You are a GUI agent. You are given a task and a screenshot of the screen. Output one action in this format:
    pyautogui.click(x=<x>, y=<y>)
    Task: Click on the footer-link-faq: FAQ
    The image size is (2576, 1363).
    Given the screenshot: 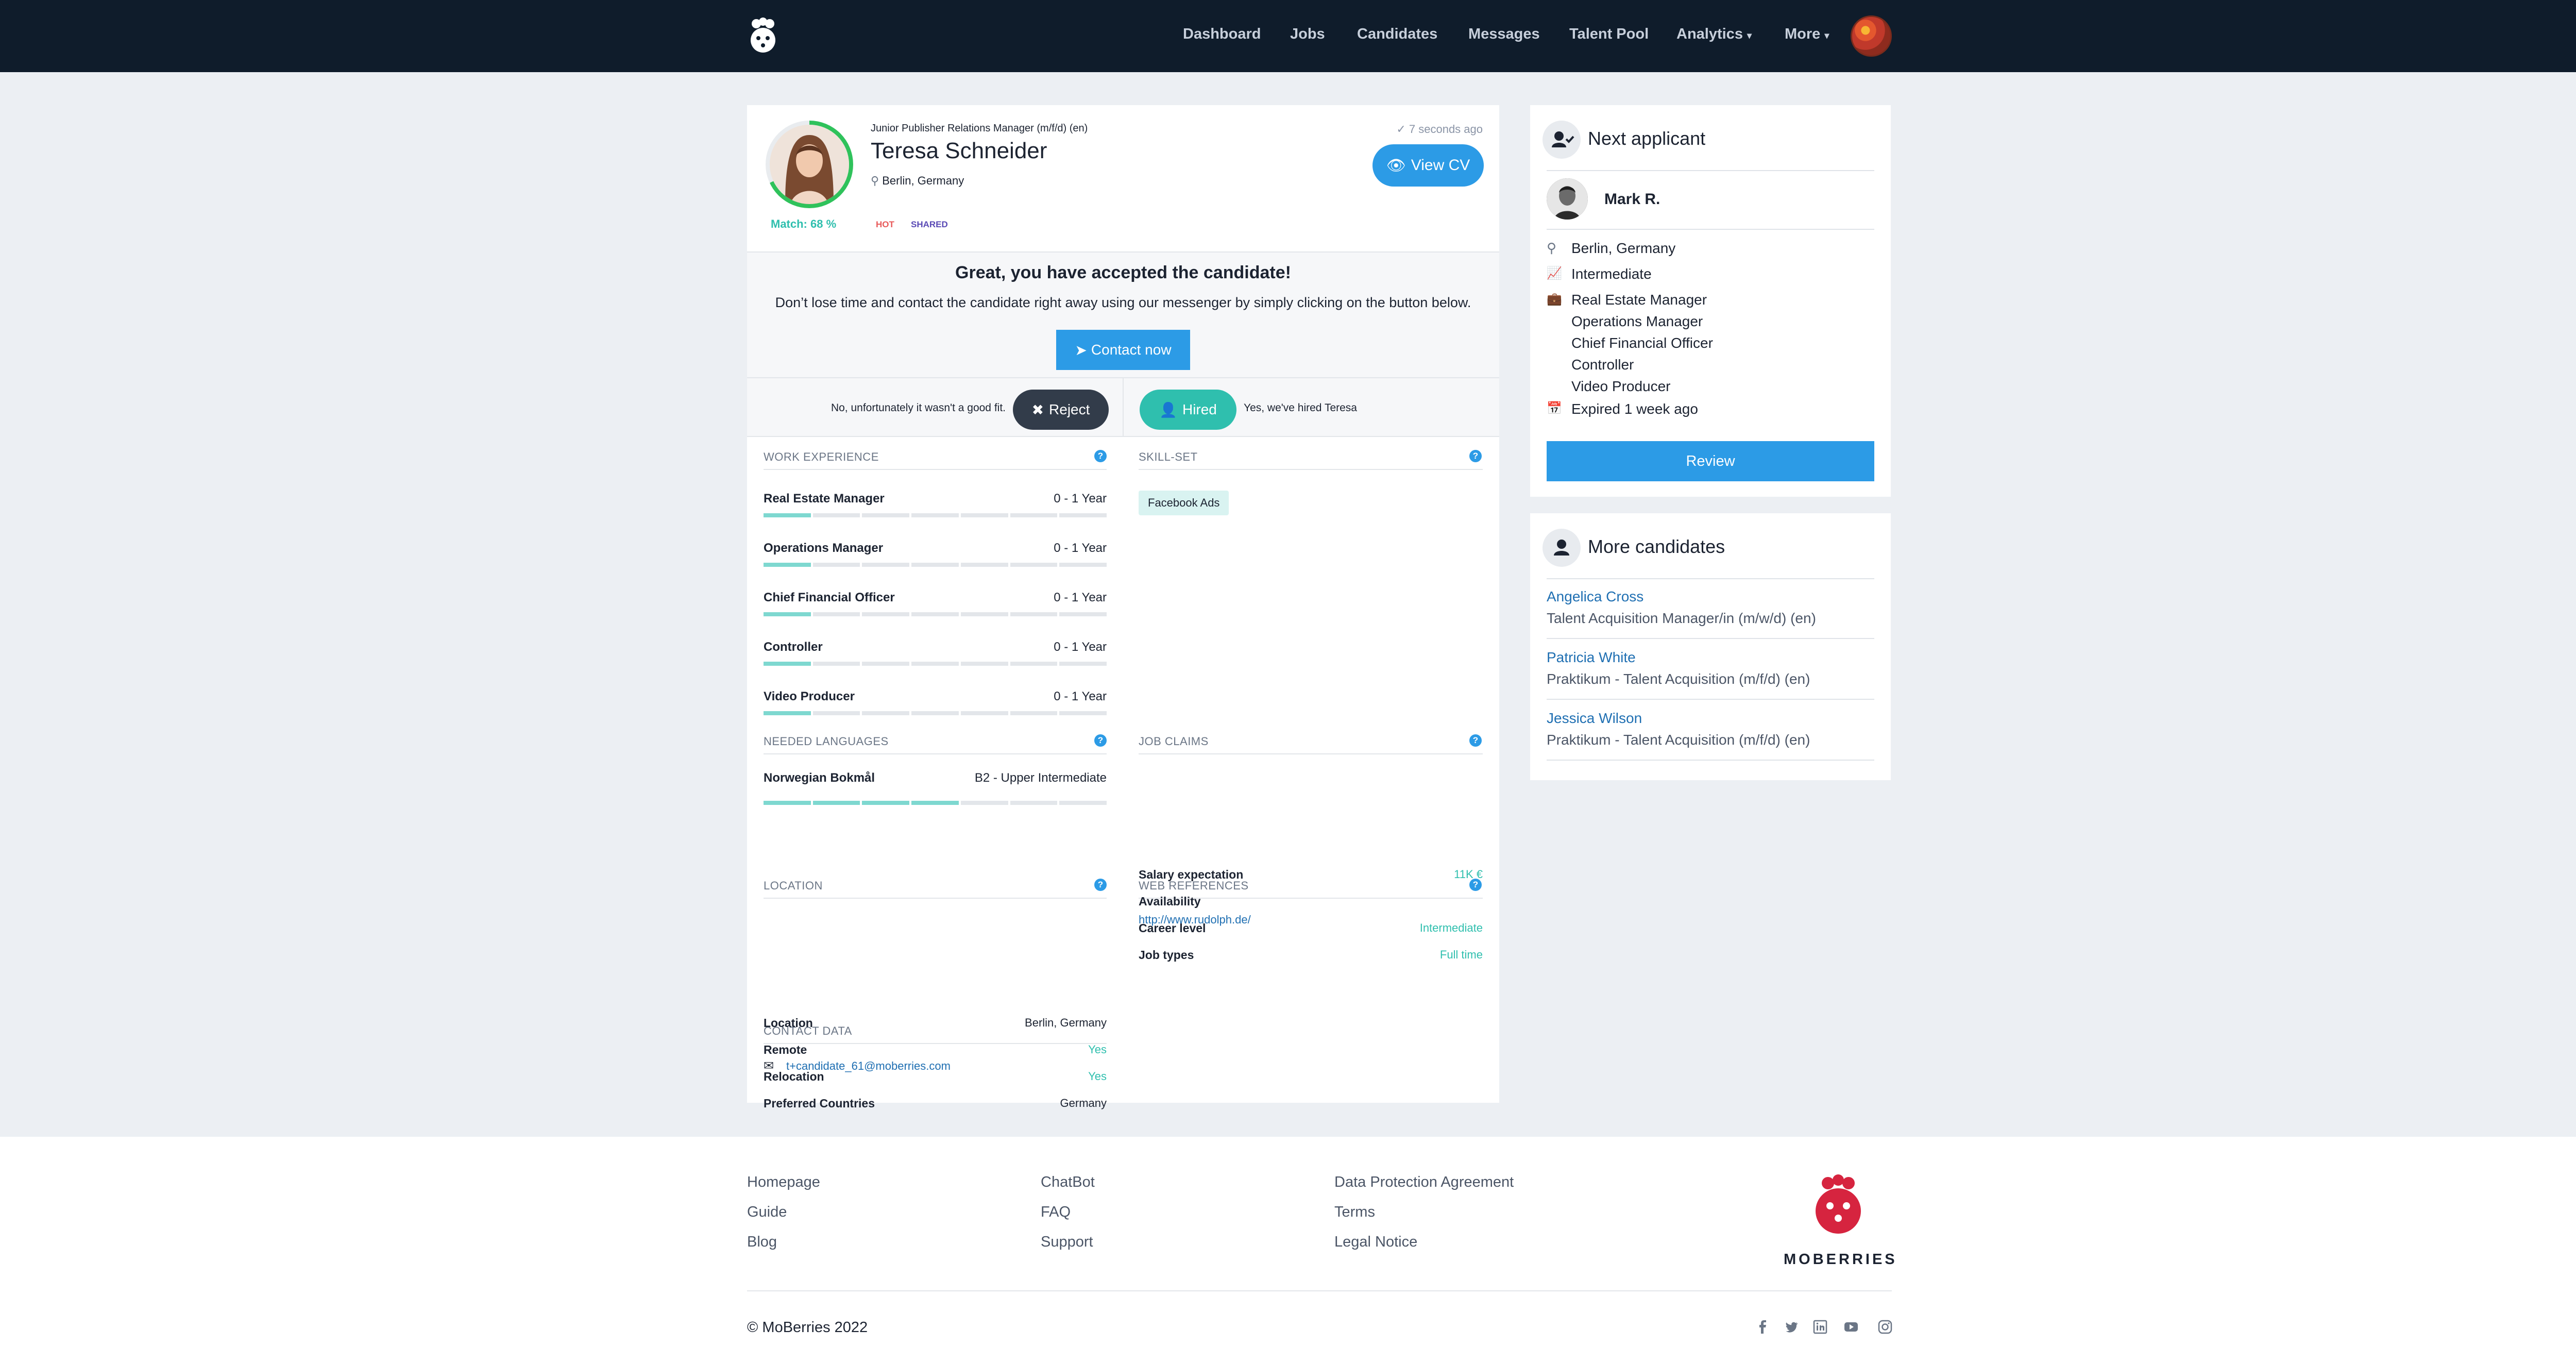 What is the action you would take?
    pyautogui.click(x=1056, y=1212)
    